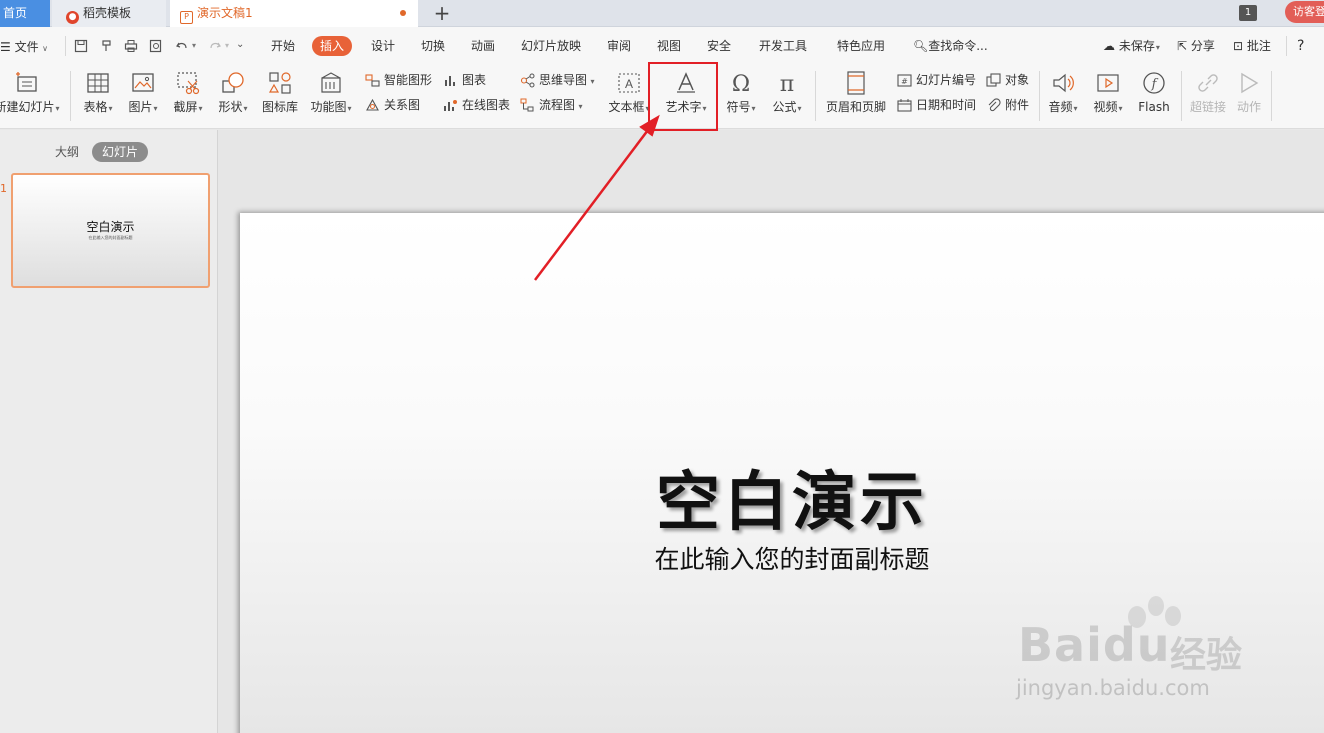 This screenshot has height=733, width=1324. Describe the element at coordinates (1108, 83) in the screenshot. I see `video-icon` at that location.